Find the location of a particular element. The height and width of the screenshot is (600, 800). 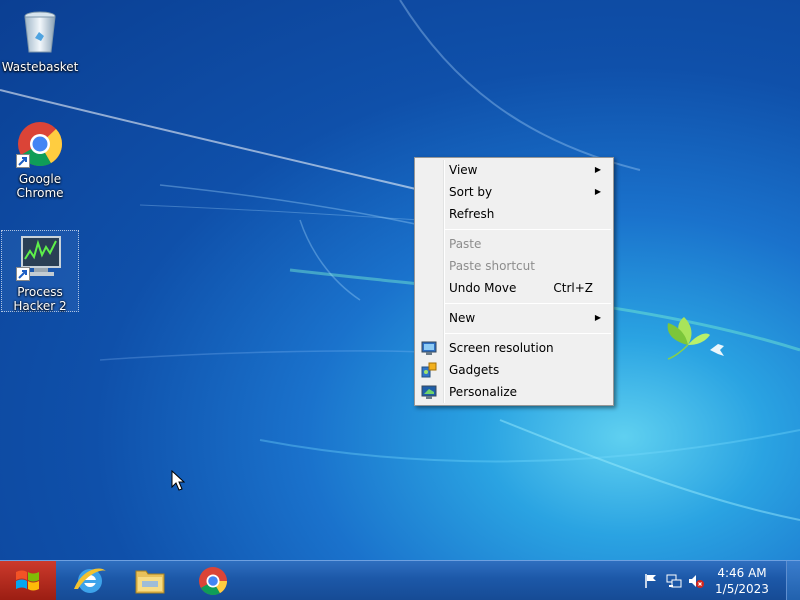

file-explorer-icon is located at coordinates (150, 582).